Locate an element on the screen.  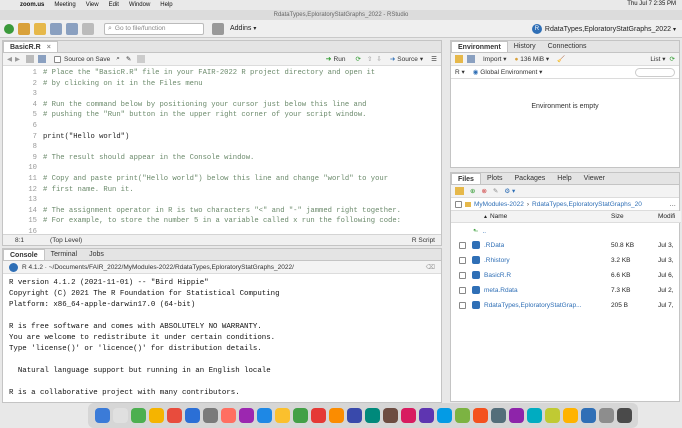
open-project-icon is located at coordinates (24, 28).